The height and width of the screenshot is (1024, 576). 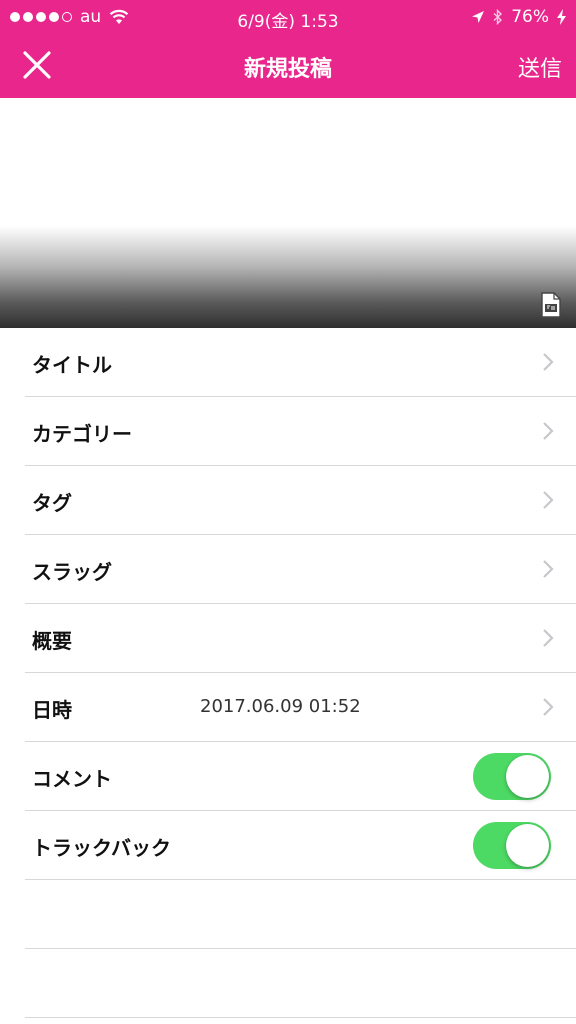 I want to click on send-button: 送信, so click(x=540, y=67).